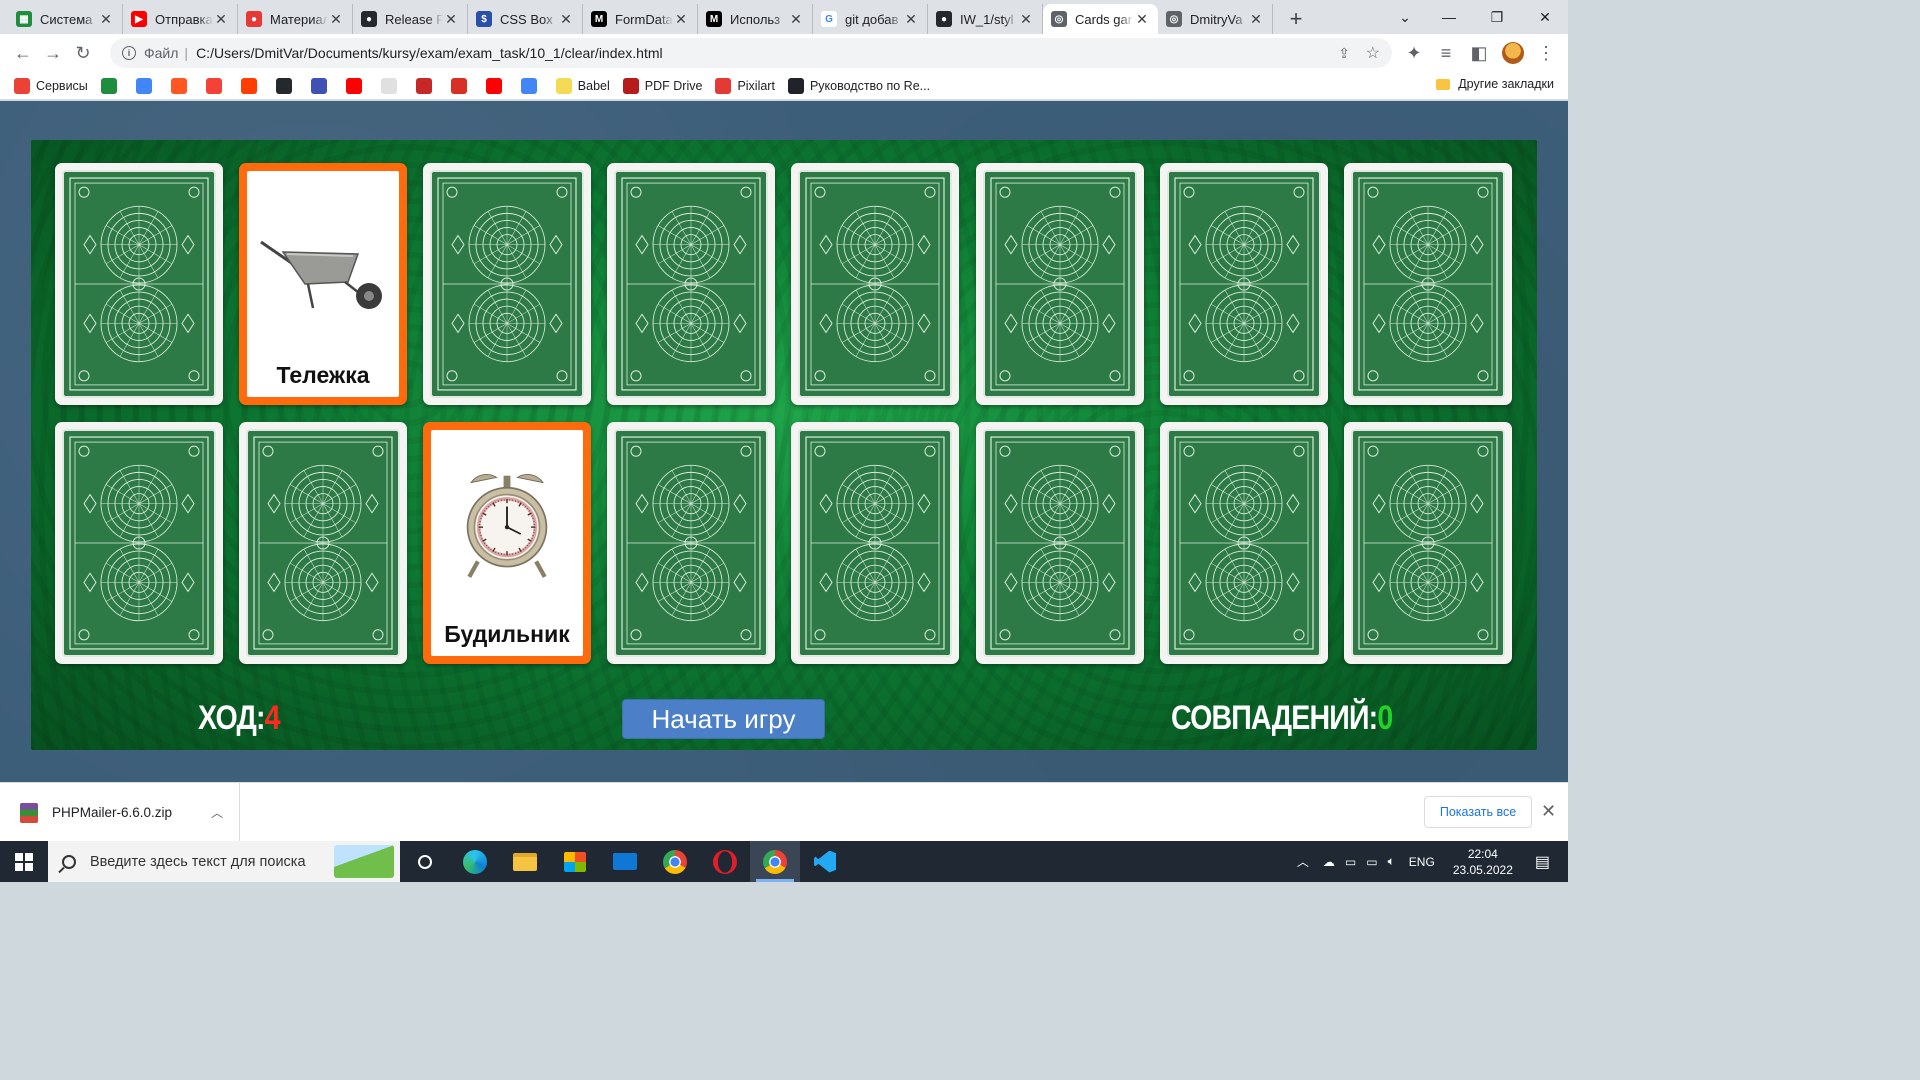 The image size is (1920, 1080). I want to click on bookmark-item: Сервисы, so click(51, 85).